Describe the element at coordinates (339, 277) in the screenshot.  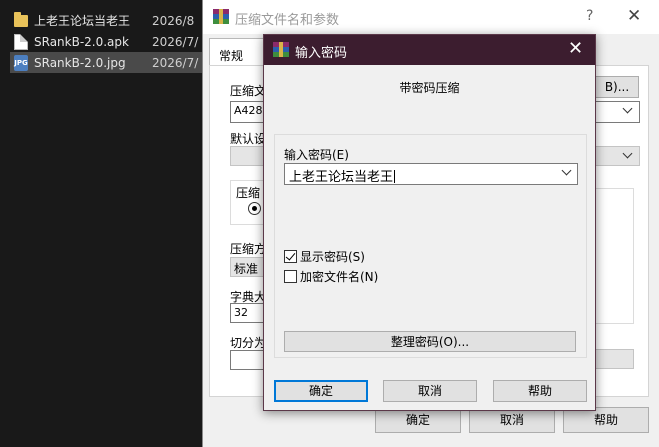
I see `encrypt-filenames-label: 加密文件名(N)` at that location.